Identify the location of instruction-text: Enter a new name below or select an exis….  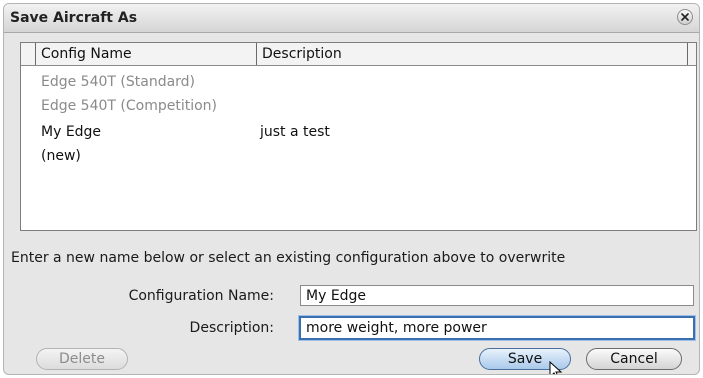
(288, 258).